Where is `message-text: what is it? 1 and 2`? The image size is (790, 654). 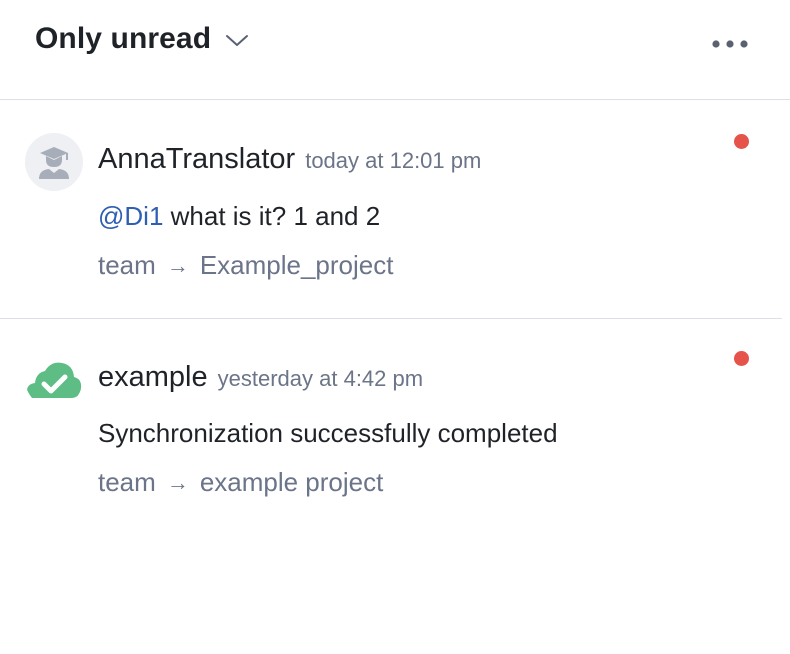
message-text: what is it? 1 and 2 is located at coordinates (272, 216).